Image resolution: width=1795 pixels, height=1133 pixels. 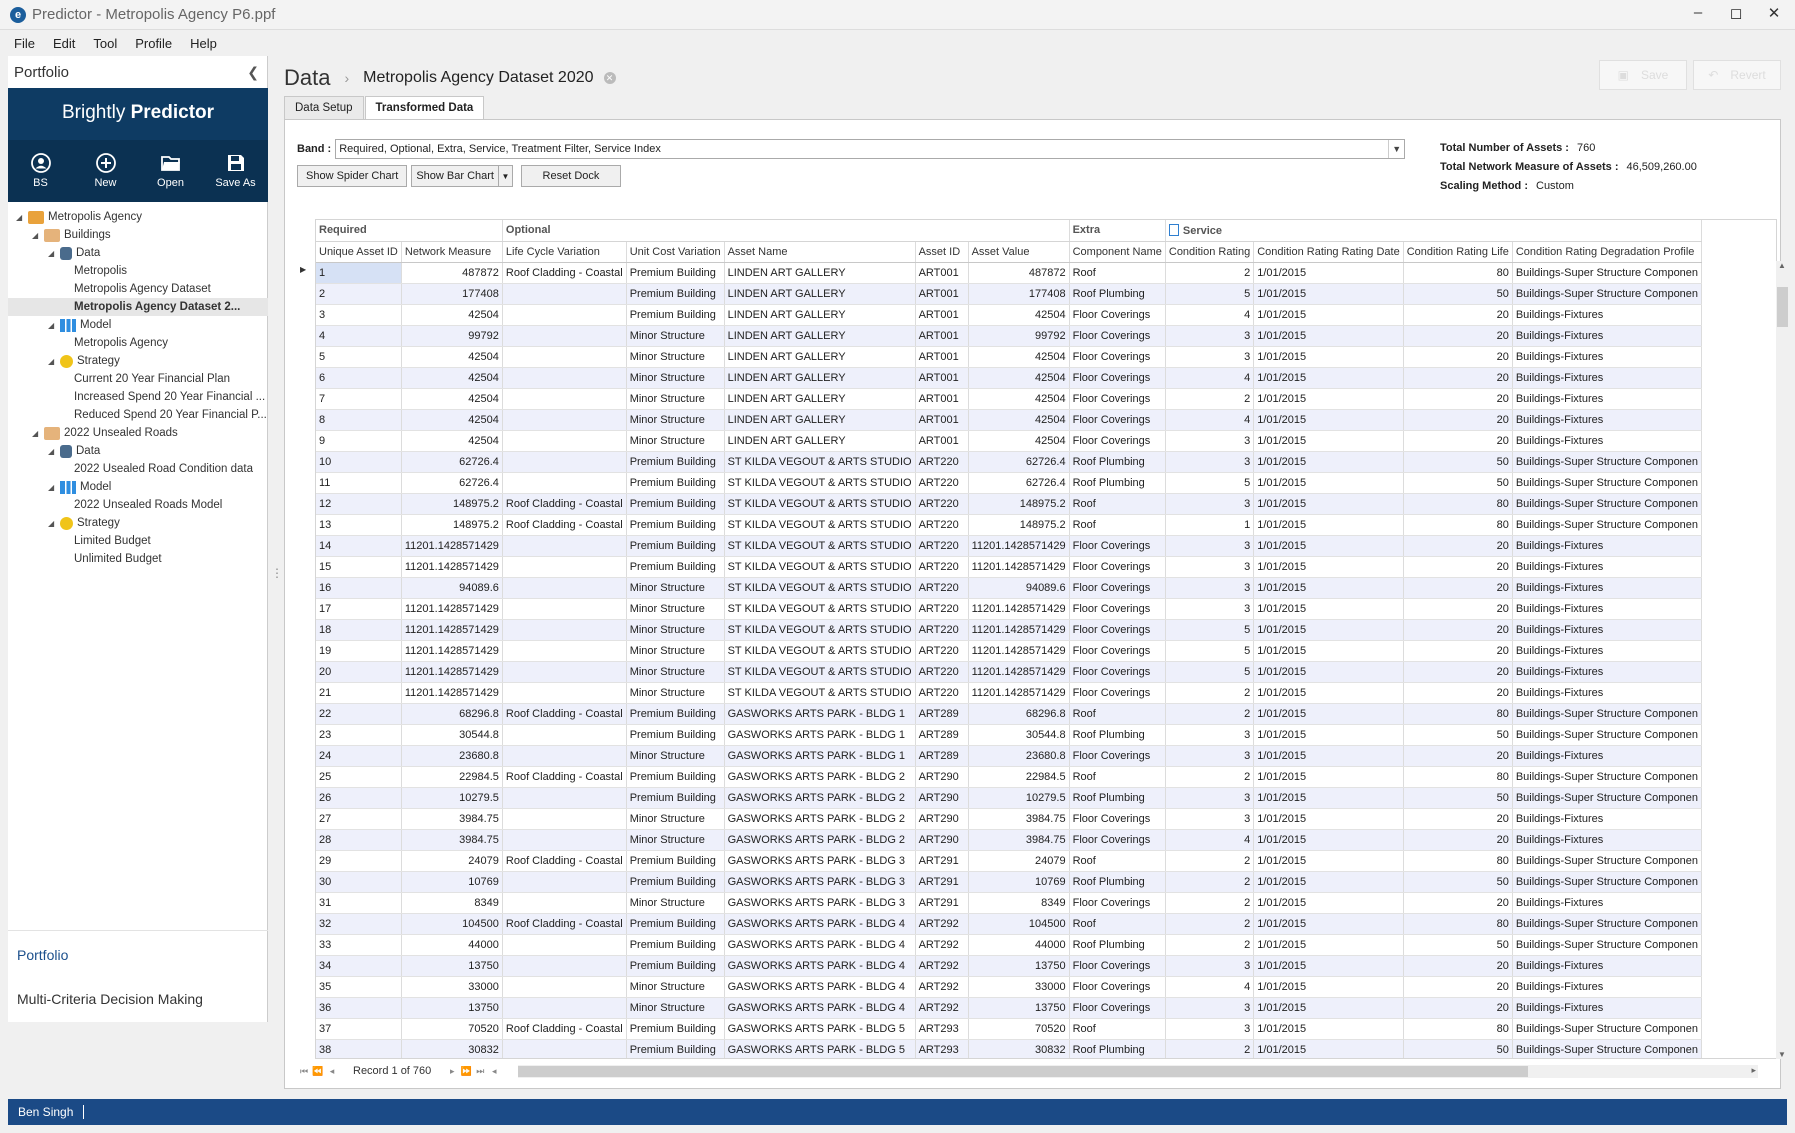 What do you see at coordinates (820, 819) in the screenshot?
I see `table-cell: GASWORKS ARTS PARK - BLDG 2` at bounding box center [820, 819].